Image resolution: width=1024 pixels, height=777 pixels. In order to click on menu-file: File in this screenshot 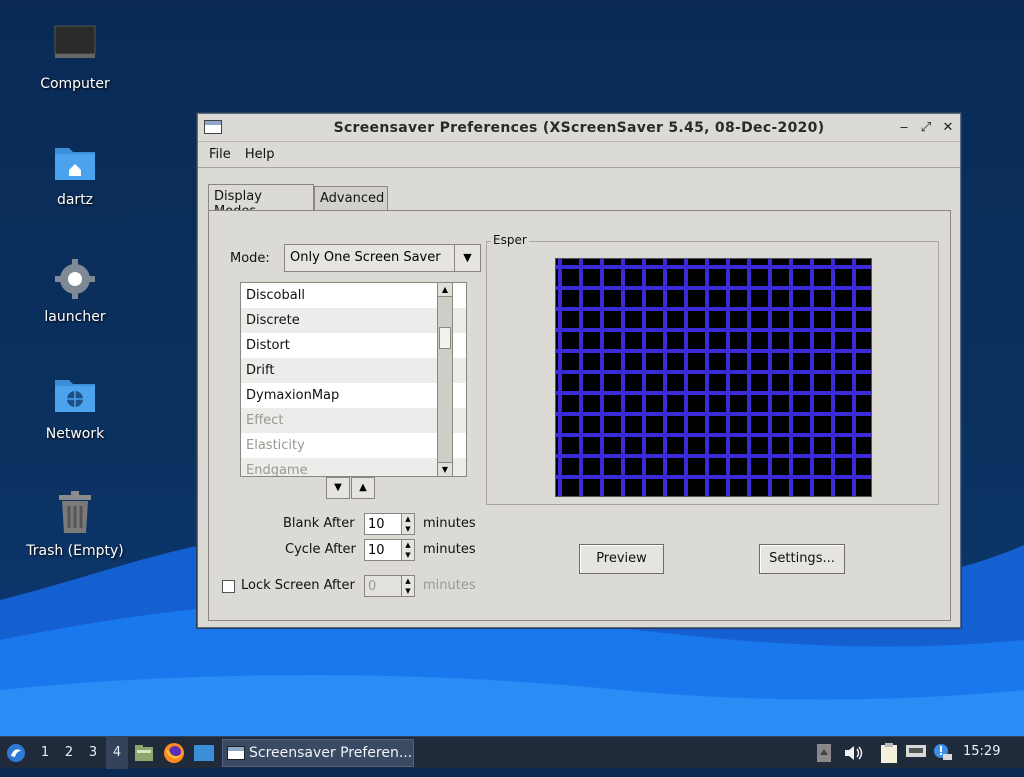, I will do `click(220, 154)`.